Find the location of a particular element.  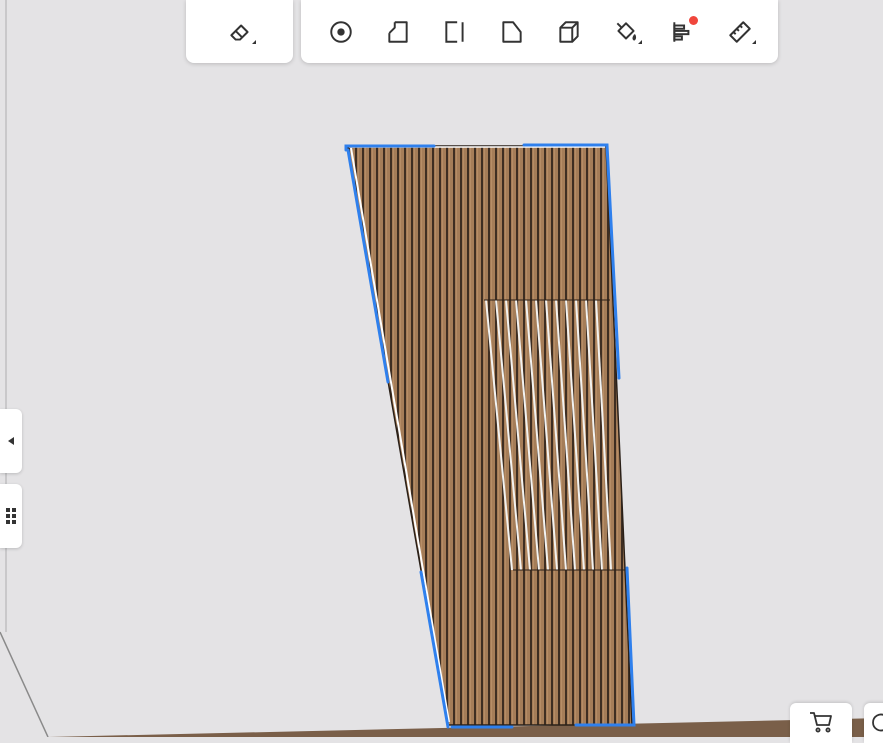

angled-shape-icon is located at coordinates (511, 31).